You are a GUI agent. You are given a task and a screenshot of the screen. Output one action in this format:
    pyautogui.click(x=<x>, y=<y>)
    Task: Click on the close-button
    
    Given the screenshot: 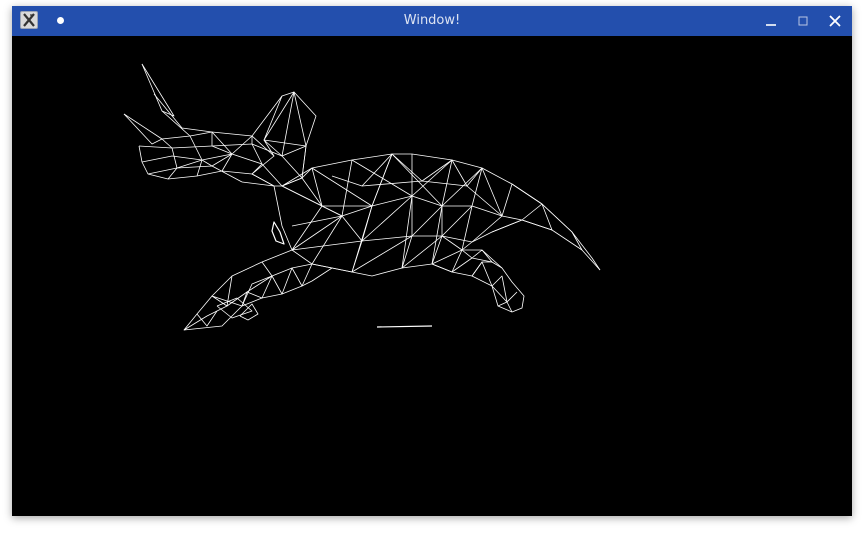 What is the action you would take?
    pyautogui.click(x=835, y=21)
    